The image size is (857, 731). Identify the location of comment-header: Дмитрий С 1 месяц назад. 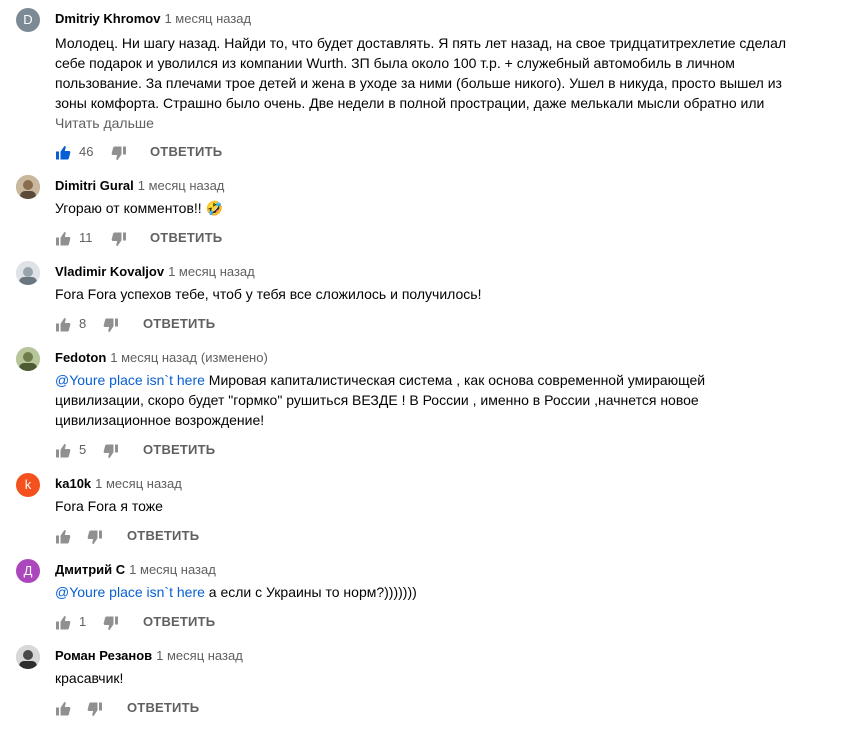
(135, 569).